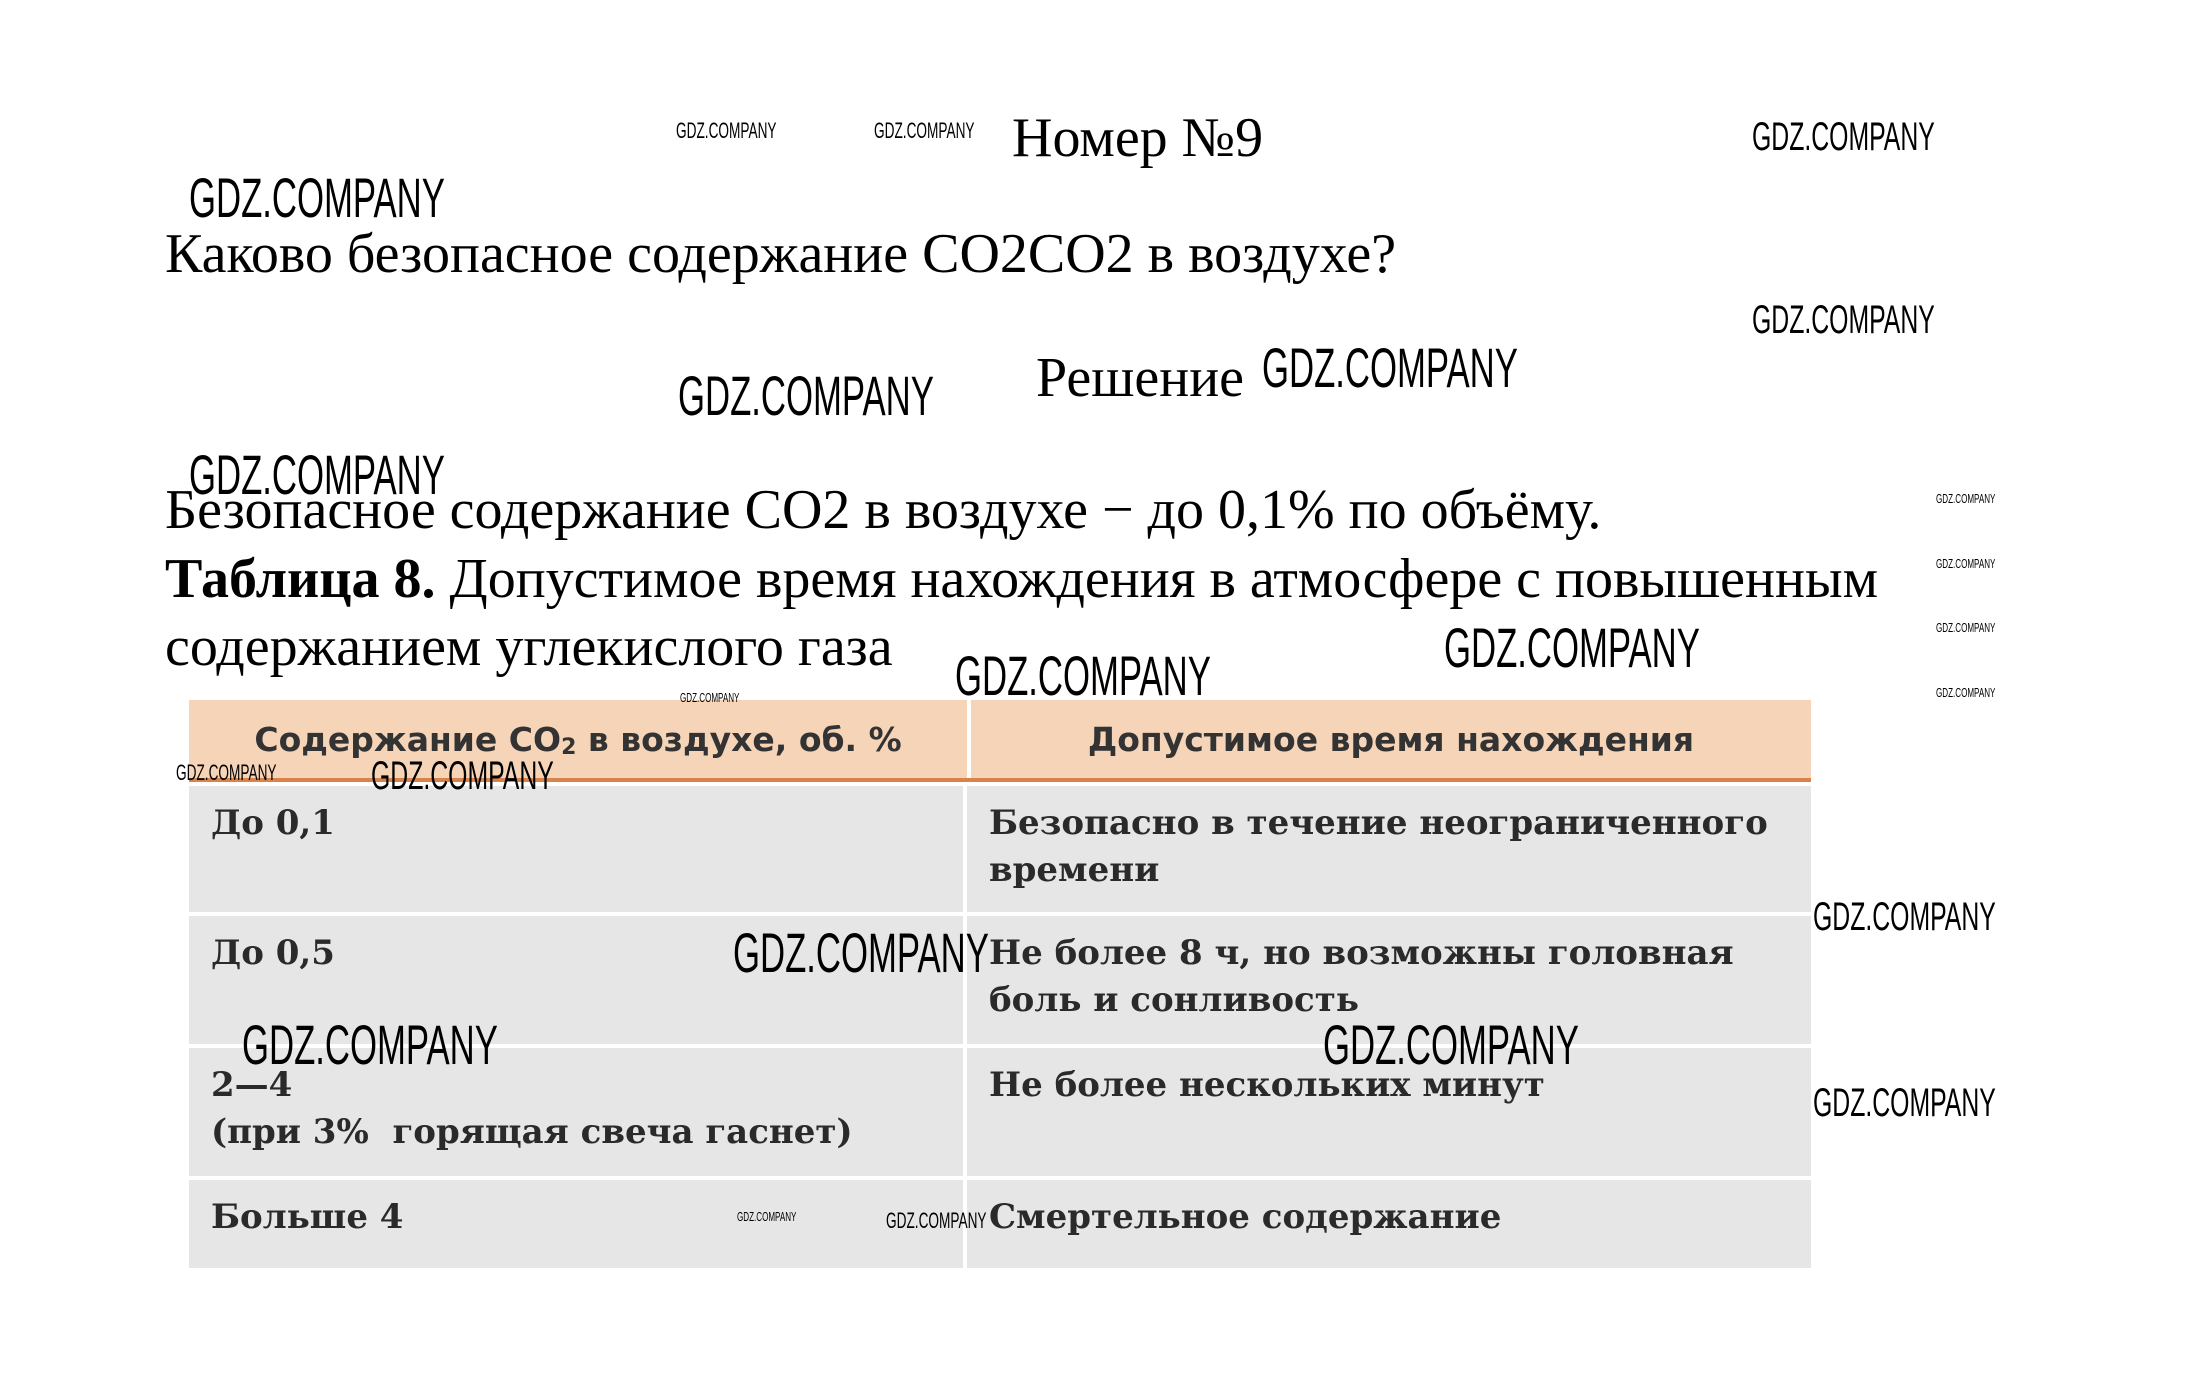  Describe the element at coordinates (569, 747) in the screenshot. I see `header-col1-subscript: 2` at that location.